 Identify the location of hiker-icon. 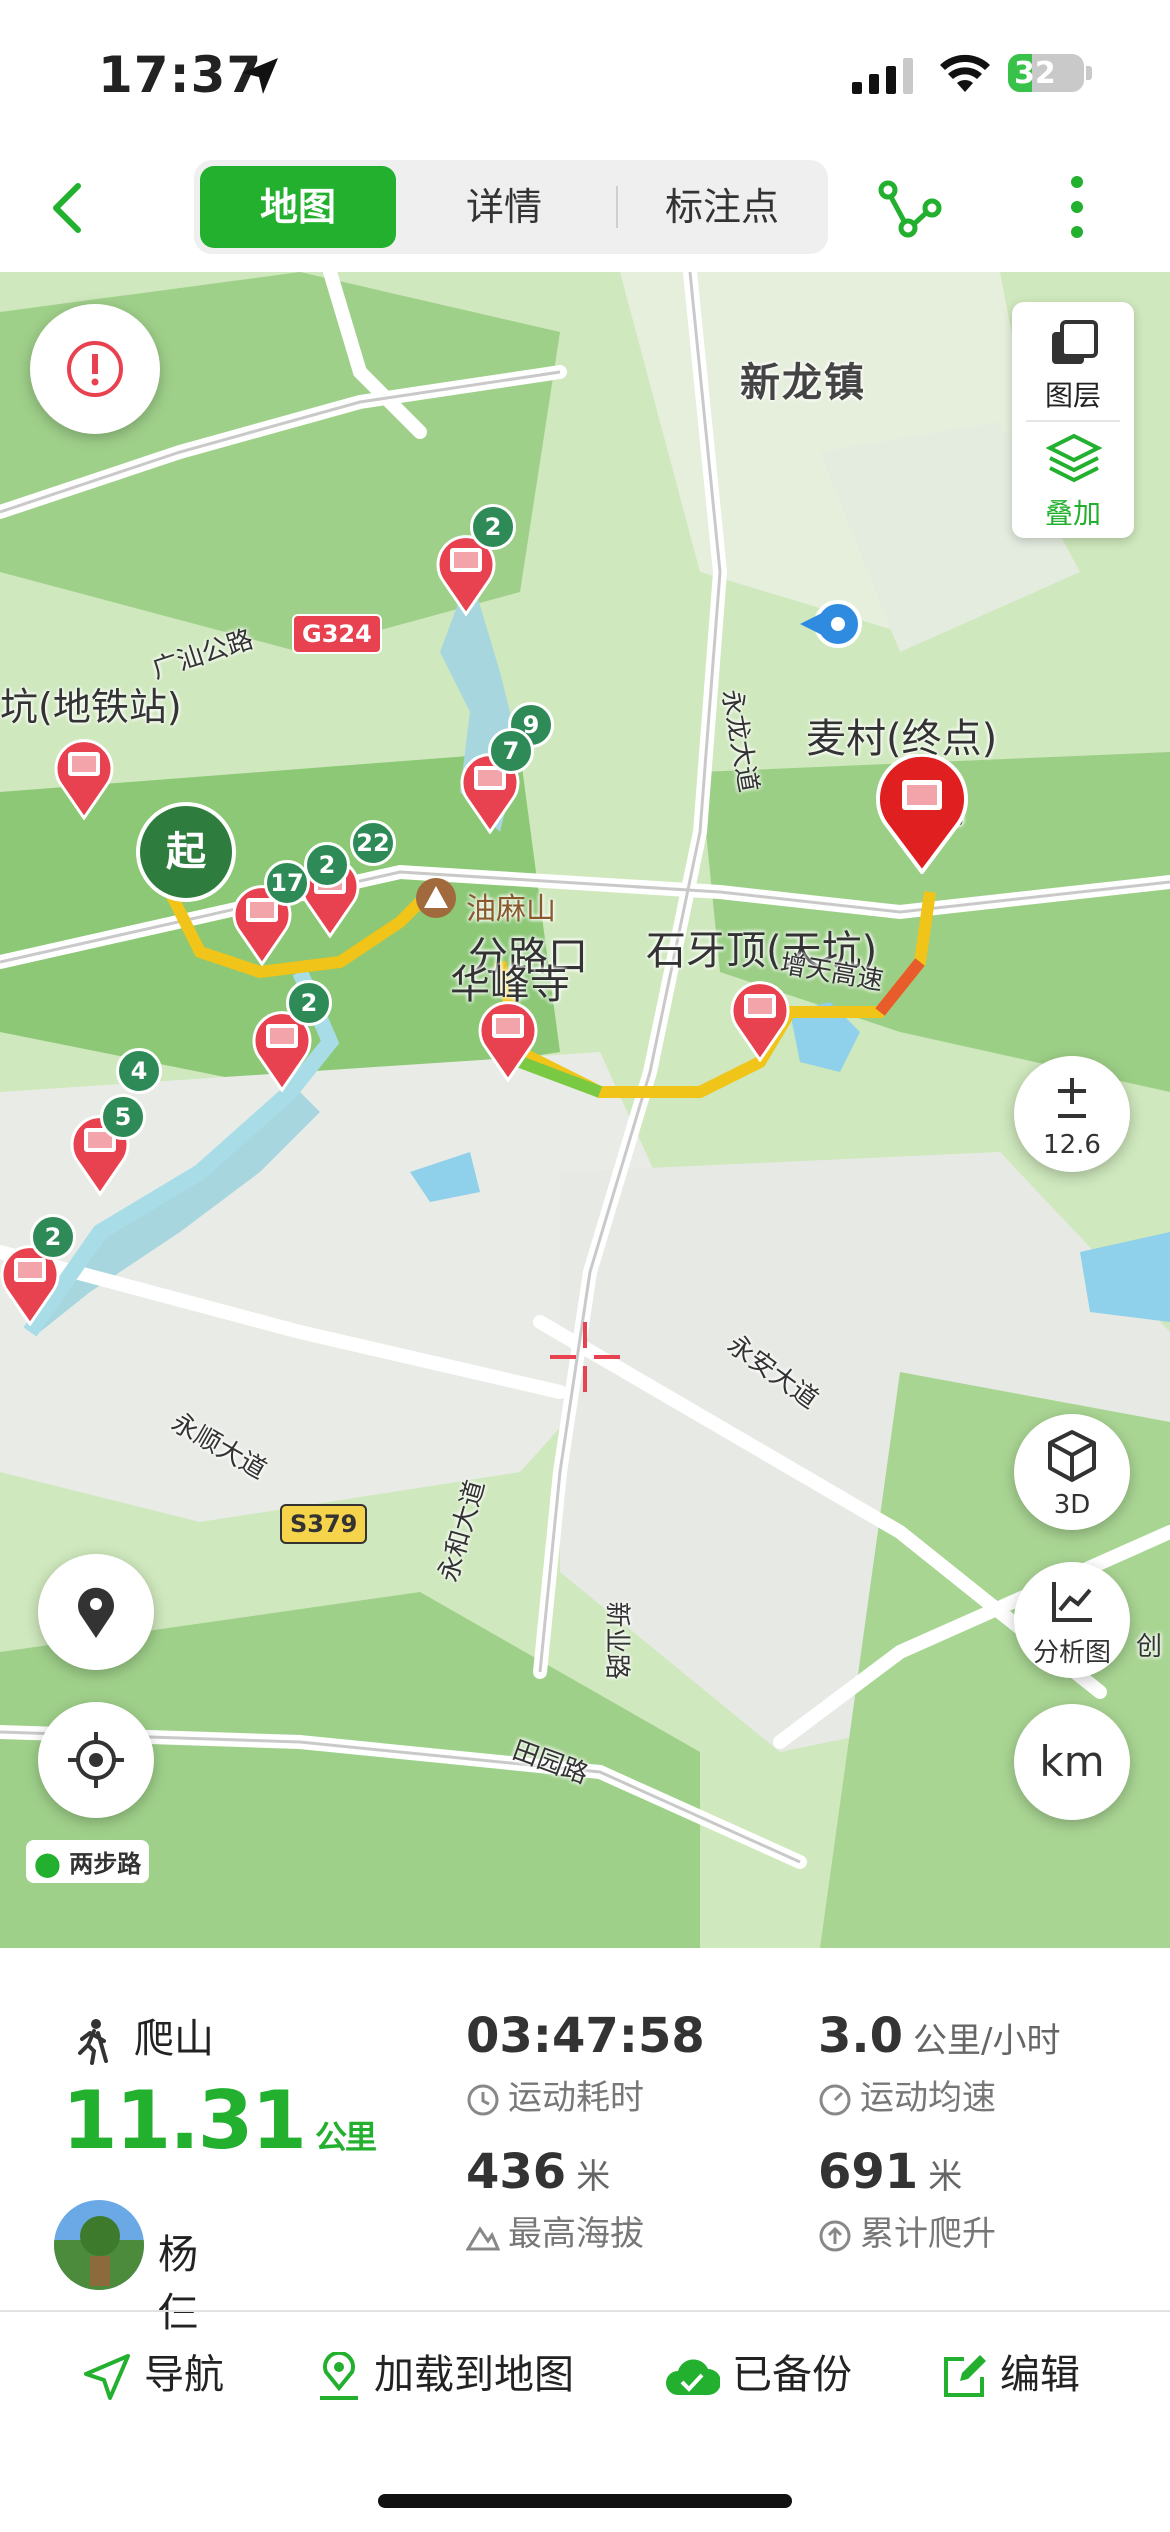
(93, 2042).